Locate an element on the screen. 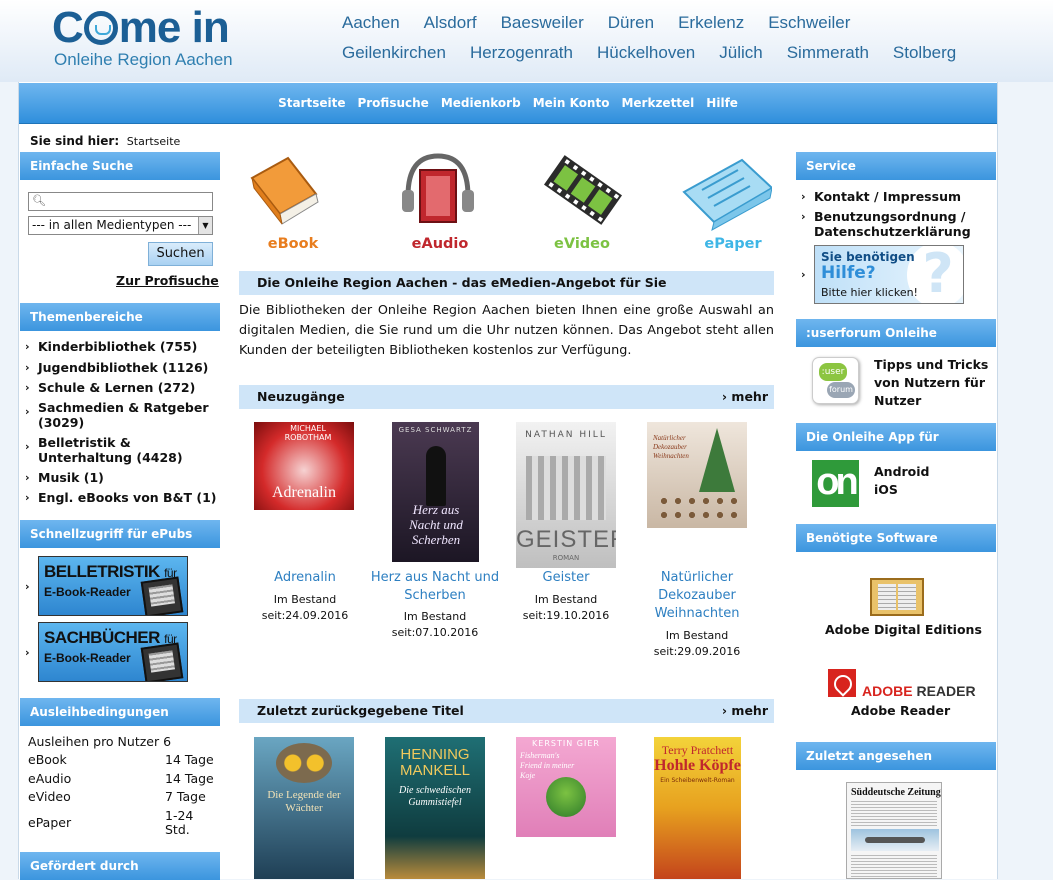 The image size is (1053, 880). adobe-reader-icon is located at coordinates (842, 683).